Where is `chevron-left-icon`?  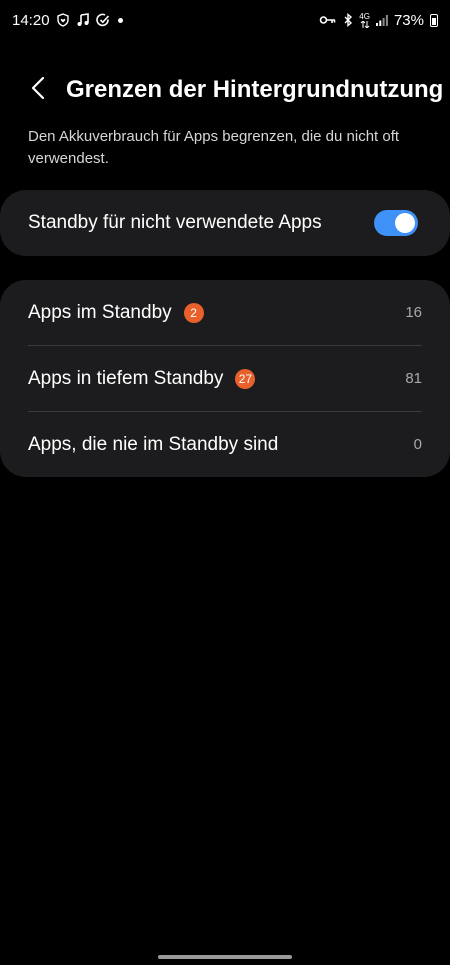 chevron-left-icon is located at coordinates (38, 90).